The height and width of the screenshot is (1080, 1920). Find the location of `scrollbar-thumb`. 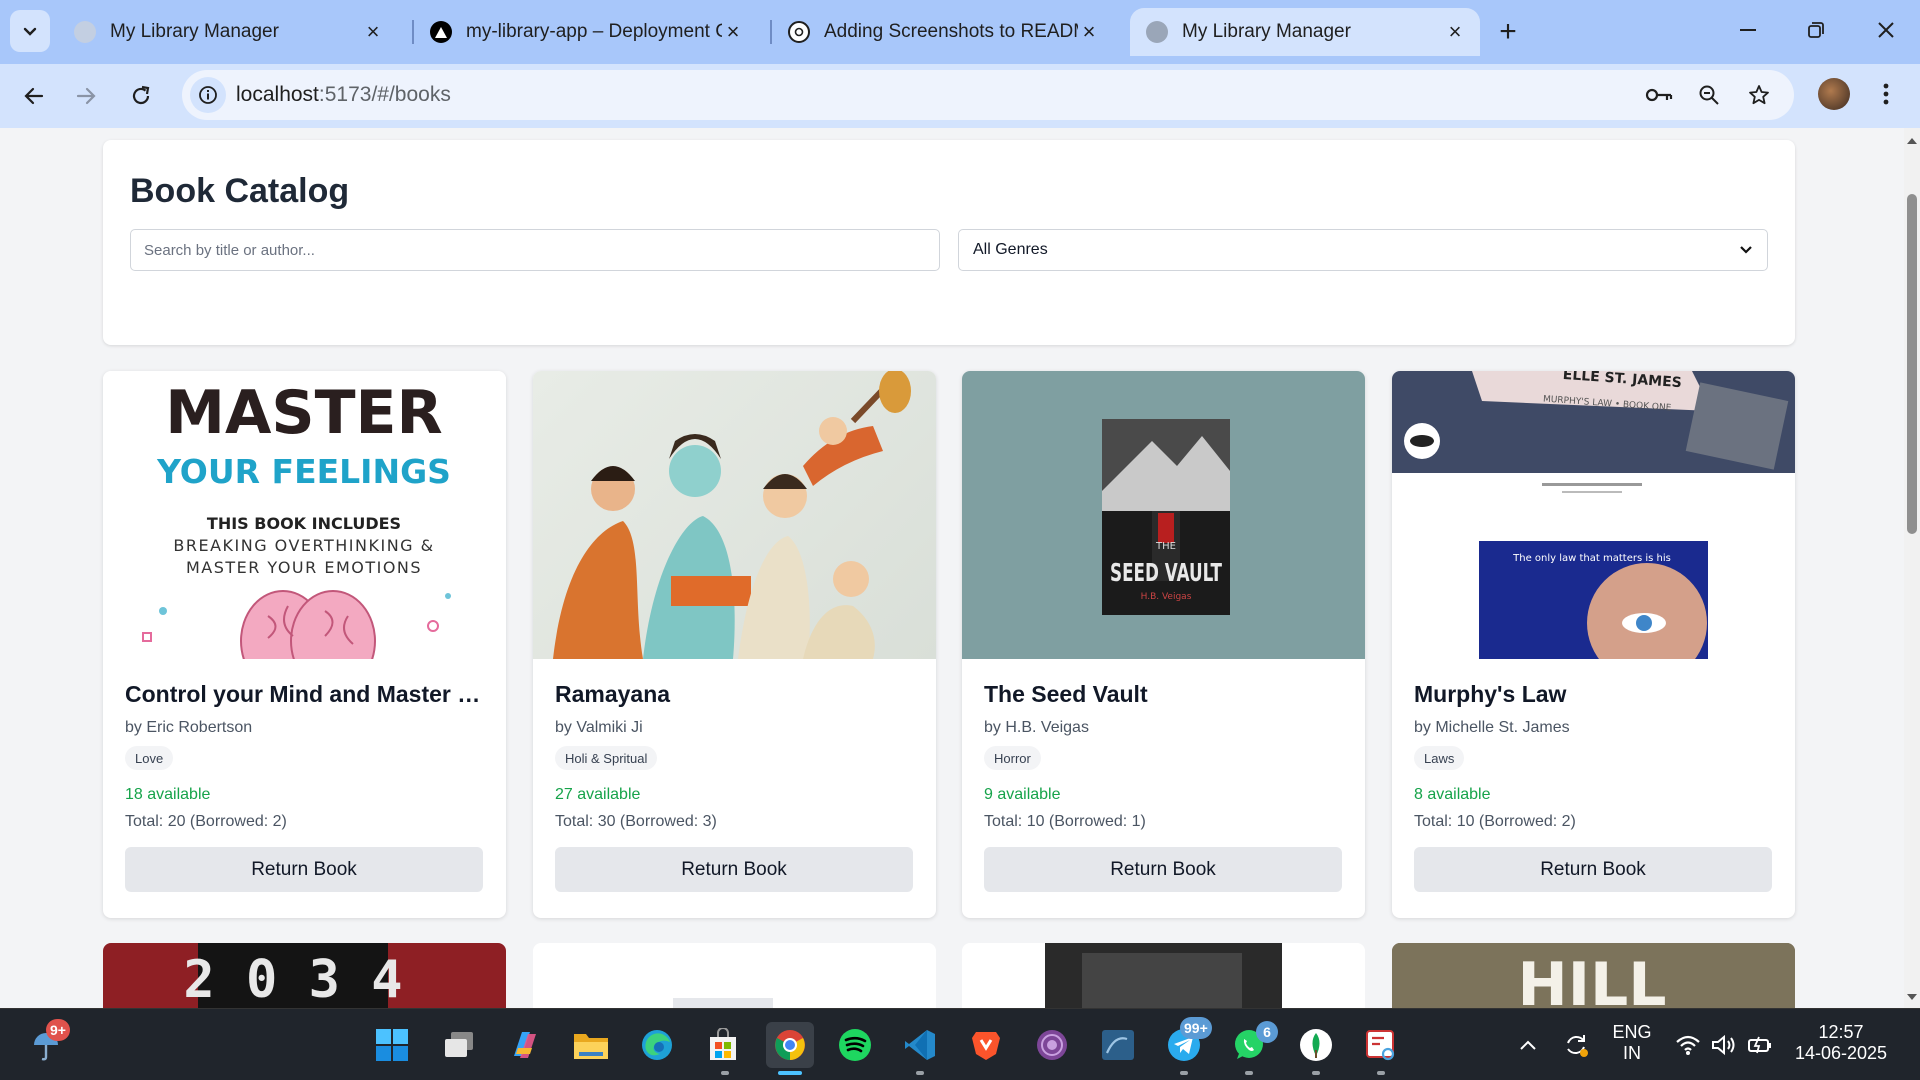

scrollbar-thumb is located at coordinates (1912, 364).